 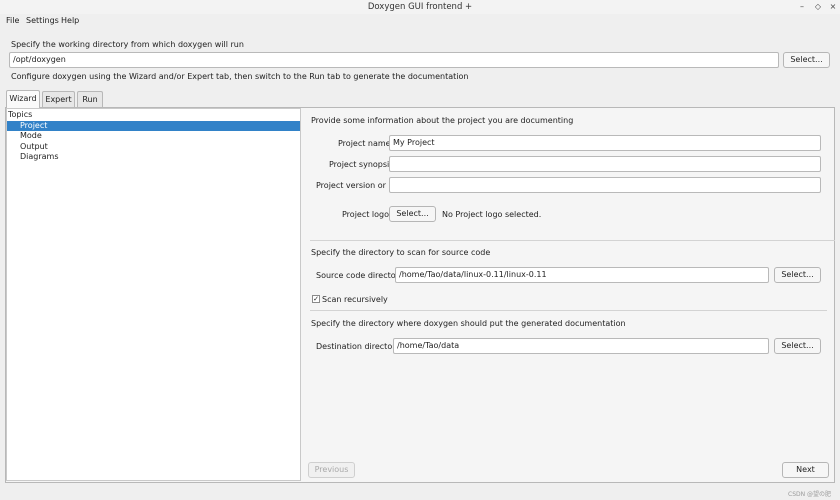 I want to click on menu-file: File, so click(x=12, y=20).